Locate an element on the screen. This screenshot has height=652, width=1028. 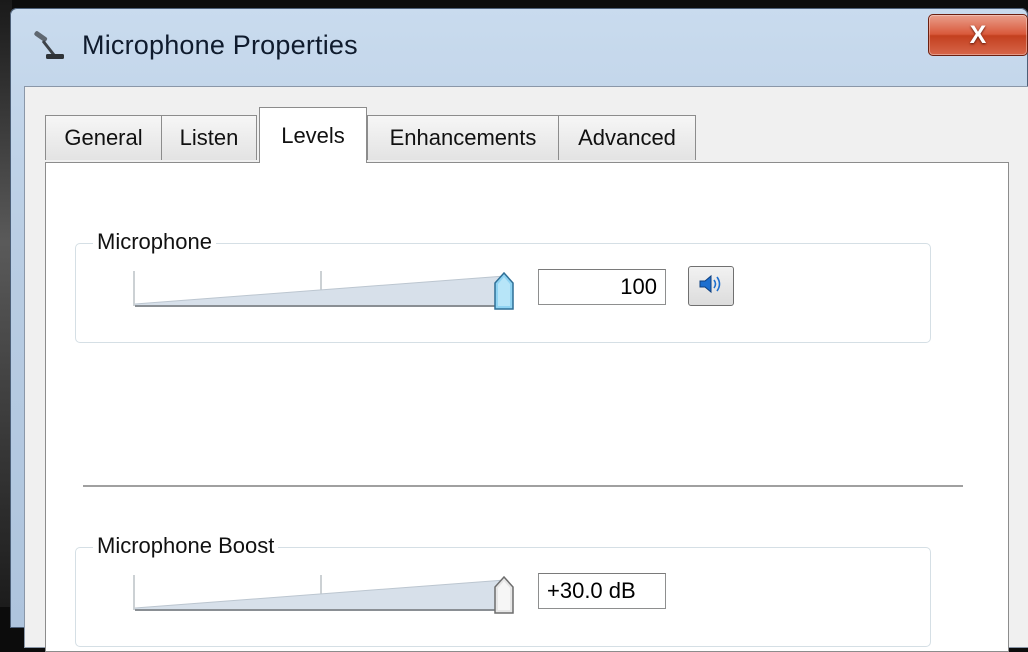
title-bar: Microphone Properties X is located at coordinates (519, 47).